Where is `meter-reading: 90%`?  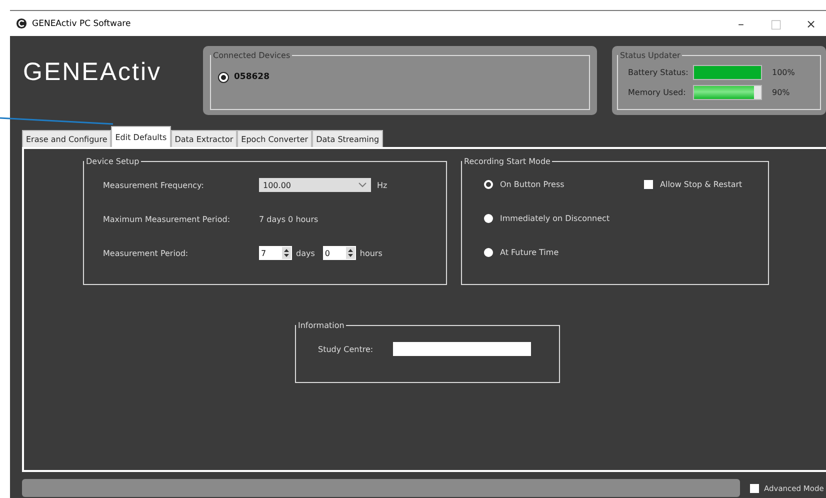
meter-reading: 90% is located at coordinates (781, 92).